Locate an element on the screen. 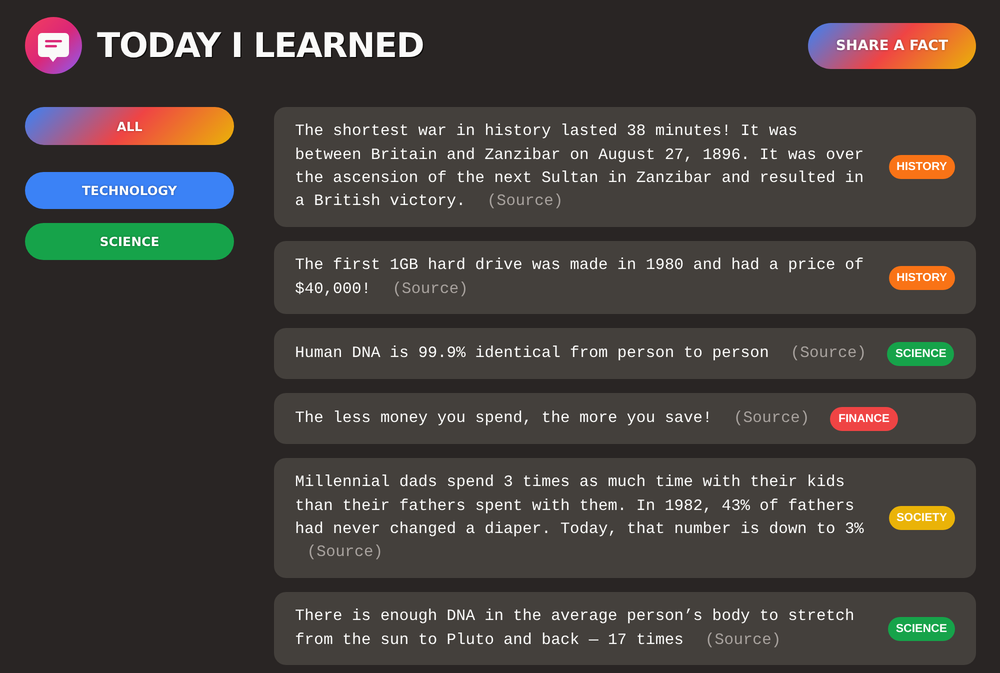  speech-bubble-logo-icon is located at coordinates (53, 45).